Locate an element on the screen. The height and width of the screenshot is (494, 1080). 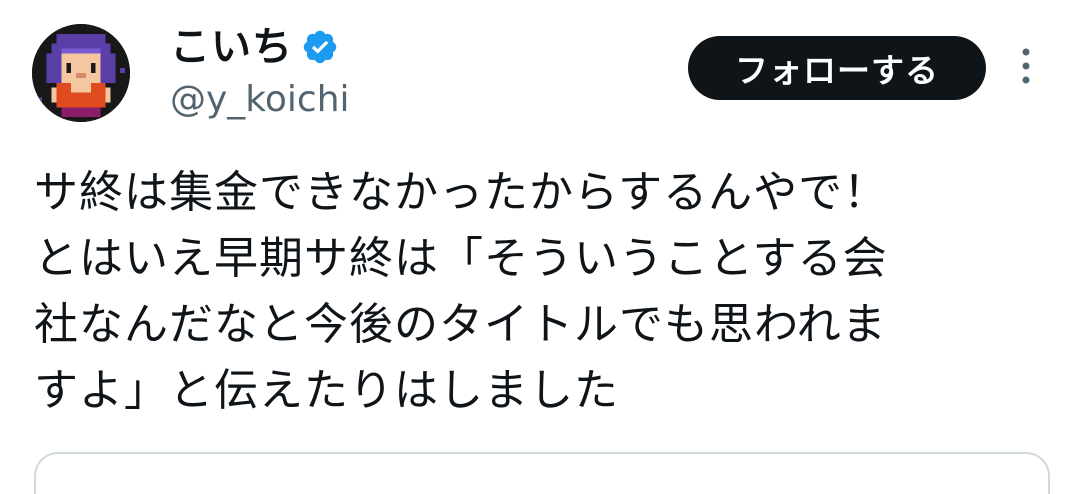
verified-badge-icon is located at coordinates (320, 47).